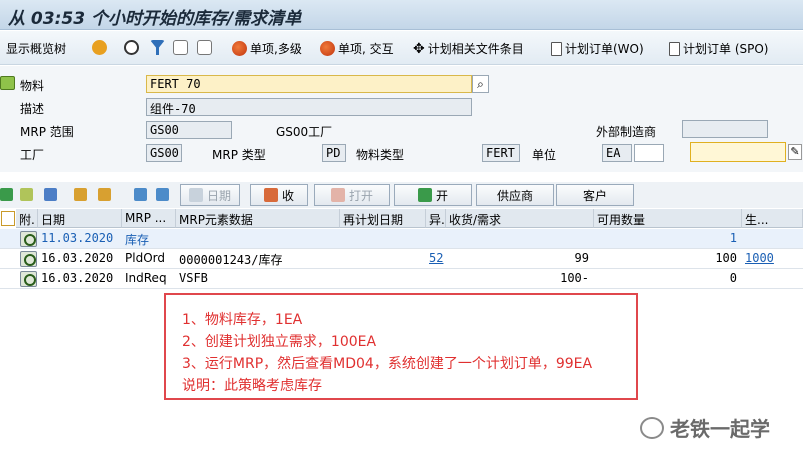  What do you see at coordinates (480, 84) in the screenshot?
I see `search-icon: ⌕` at bounding box center [480, 84].